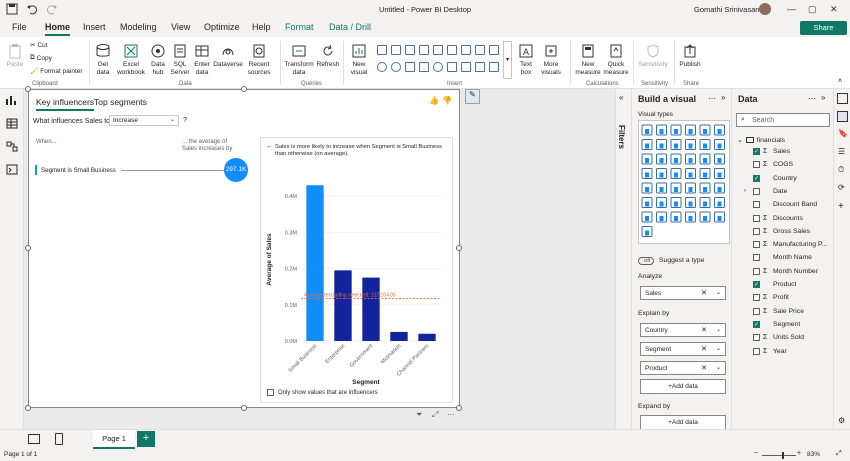  I want to click on sensitivity-button: Sensitivity, so click(653, 56).